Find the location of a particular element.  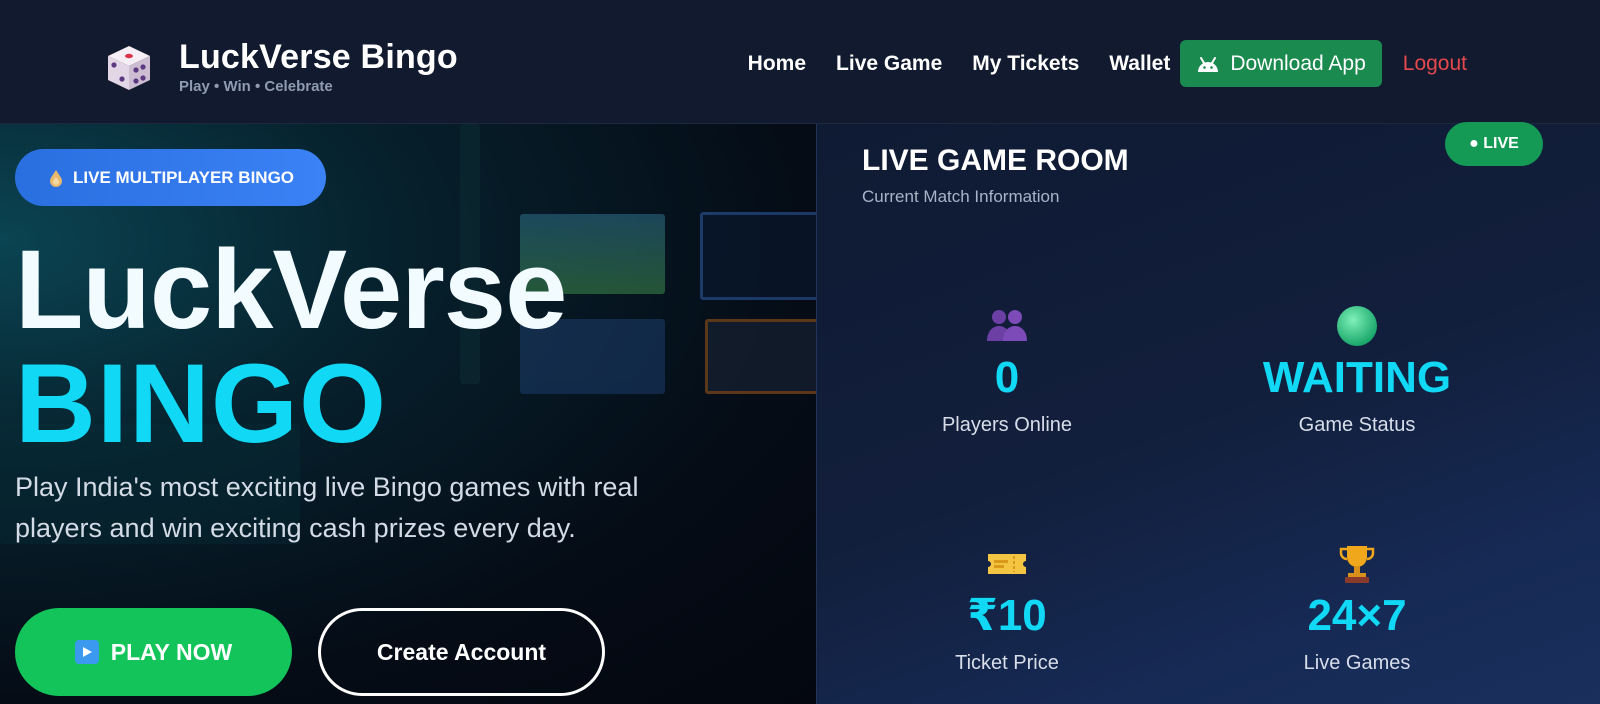

logout-link: Logout is located at coordinates (1435, 64).